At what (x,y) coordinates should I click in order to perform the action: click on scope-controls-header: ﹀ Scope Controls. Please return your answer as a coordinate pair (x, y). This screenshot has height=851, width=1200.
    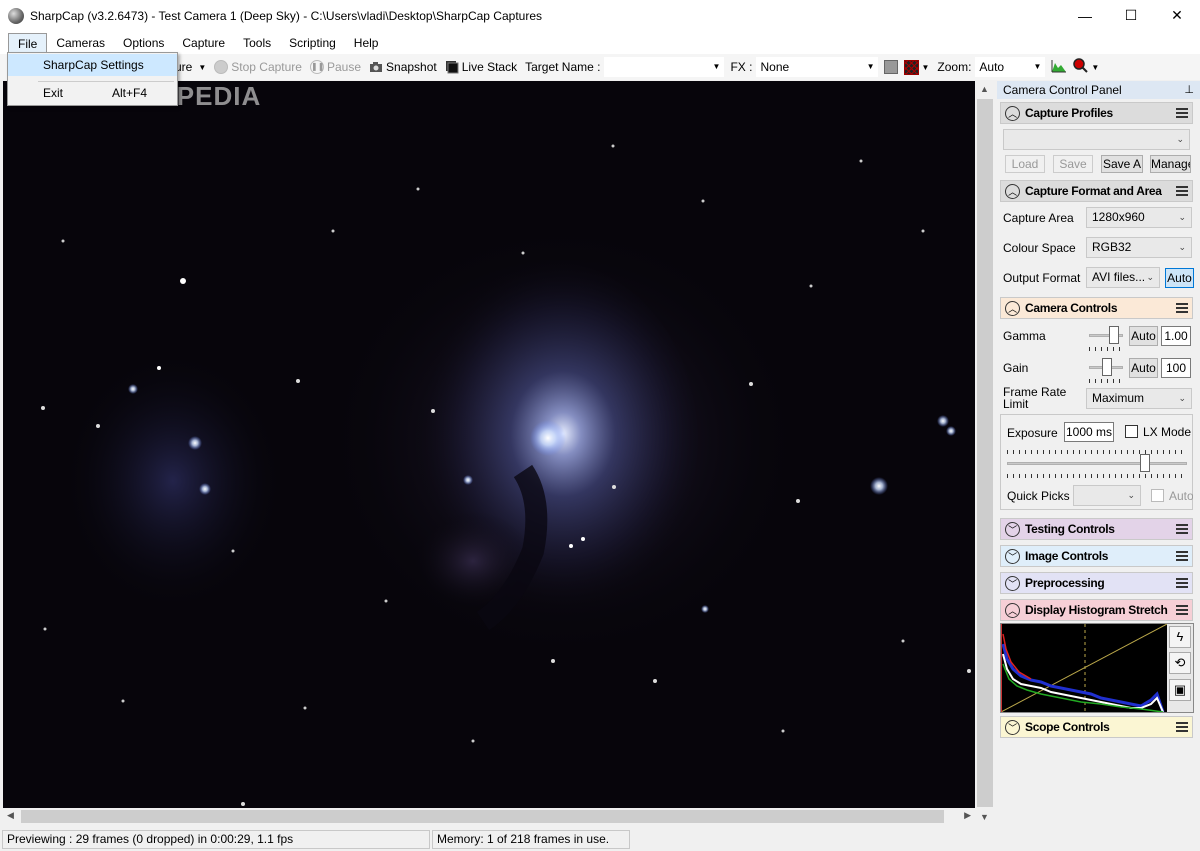
    Looking at the image, I should click on (1096, 727).